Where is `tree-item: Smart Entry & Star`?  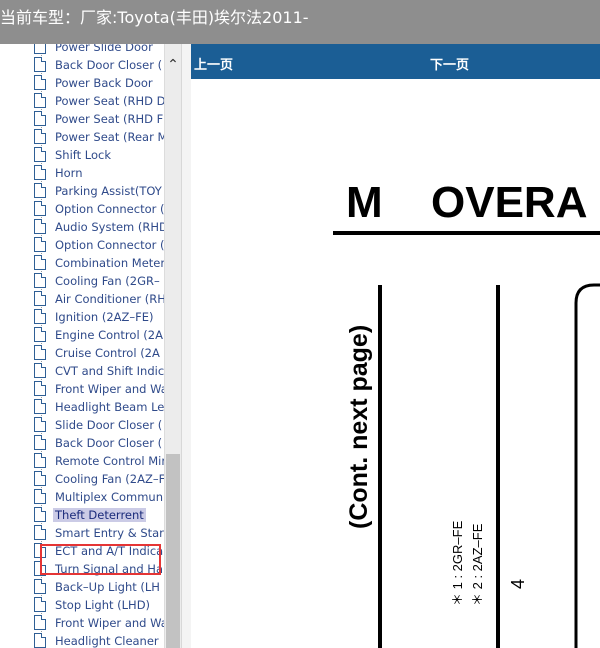 tree-item: Smart Entry & Star is located at coordinates (99, 533).